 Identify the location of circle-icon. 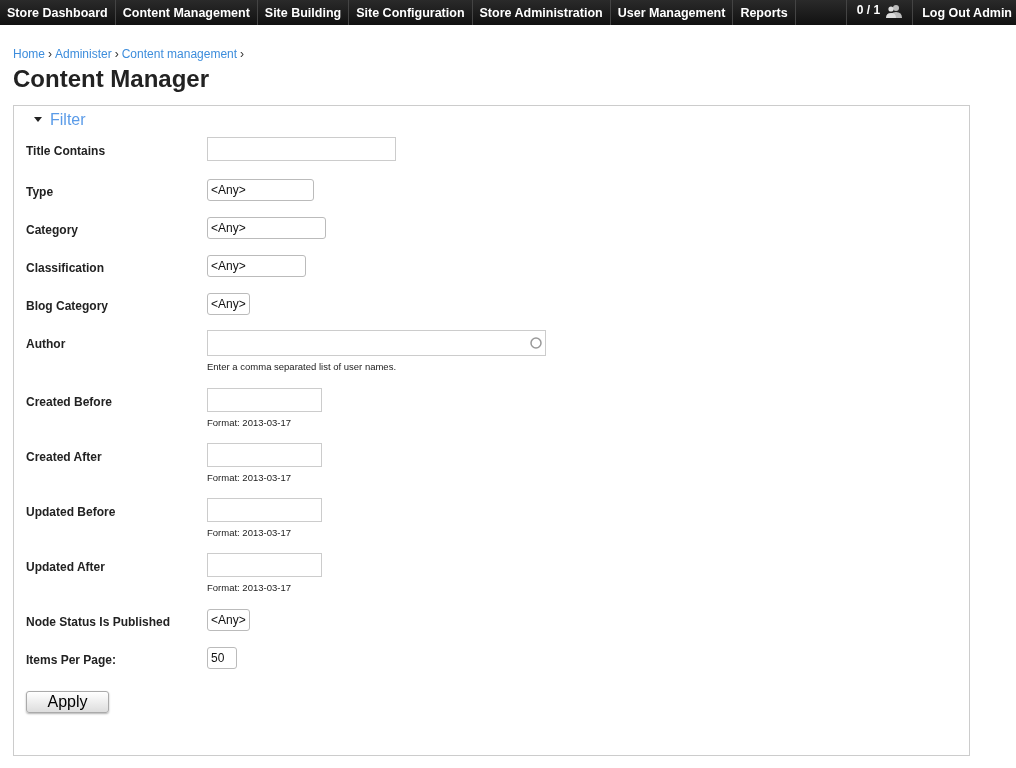
(536, 343).